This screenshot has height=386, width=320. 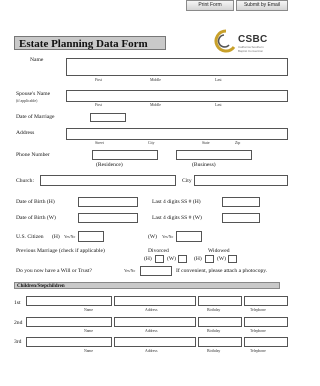 I want to click on divorced-label: Divorced, so click(x=158, y=251).